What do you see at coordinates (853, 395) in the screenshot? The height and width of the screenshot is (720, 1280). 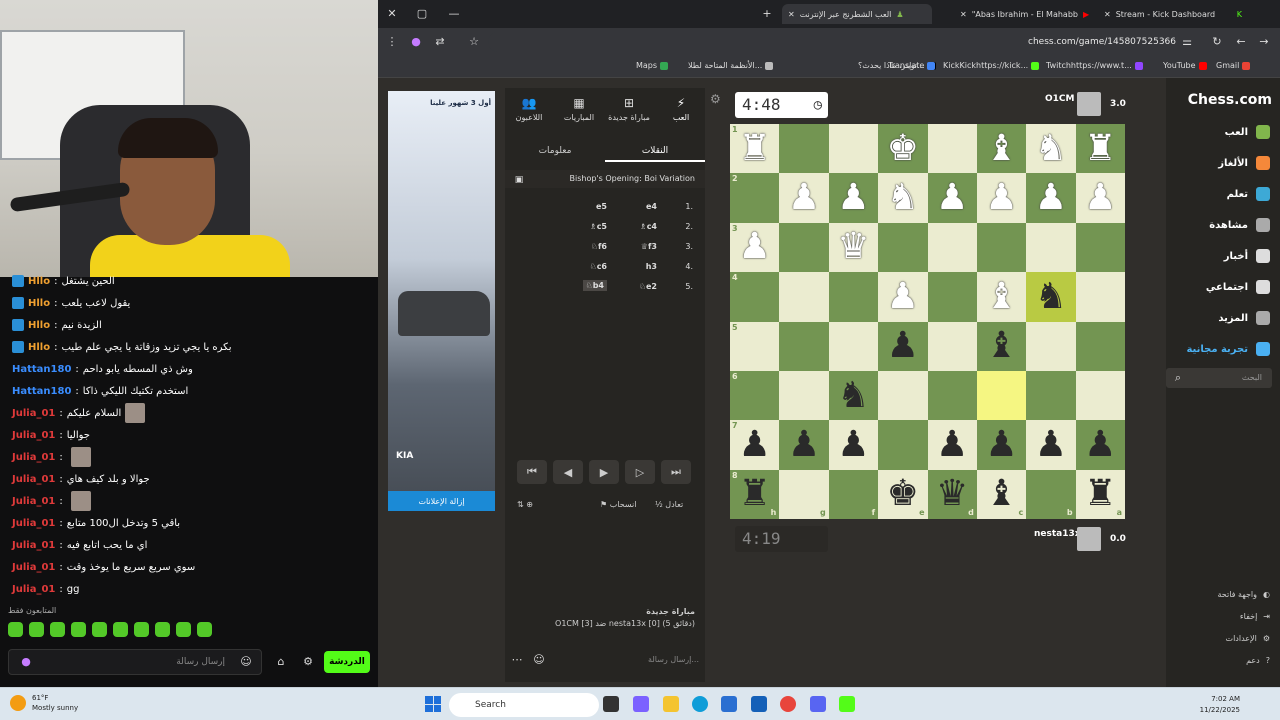 I see `black-knight-icon: ♞` at bounding box center [853, 395].